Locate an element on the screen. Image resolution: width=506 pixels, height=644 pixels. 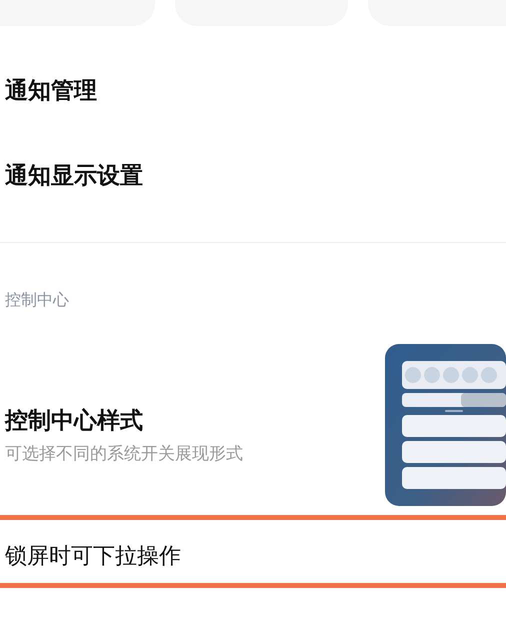
settings-item: 通知管理 is located at coordinates (253, 106).